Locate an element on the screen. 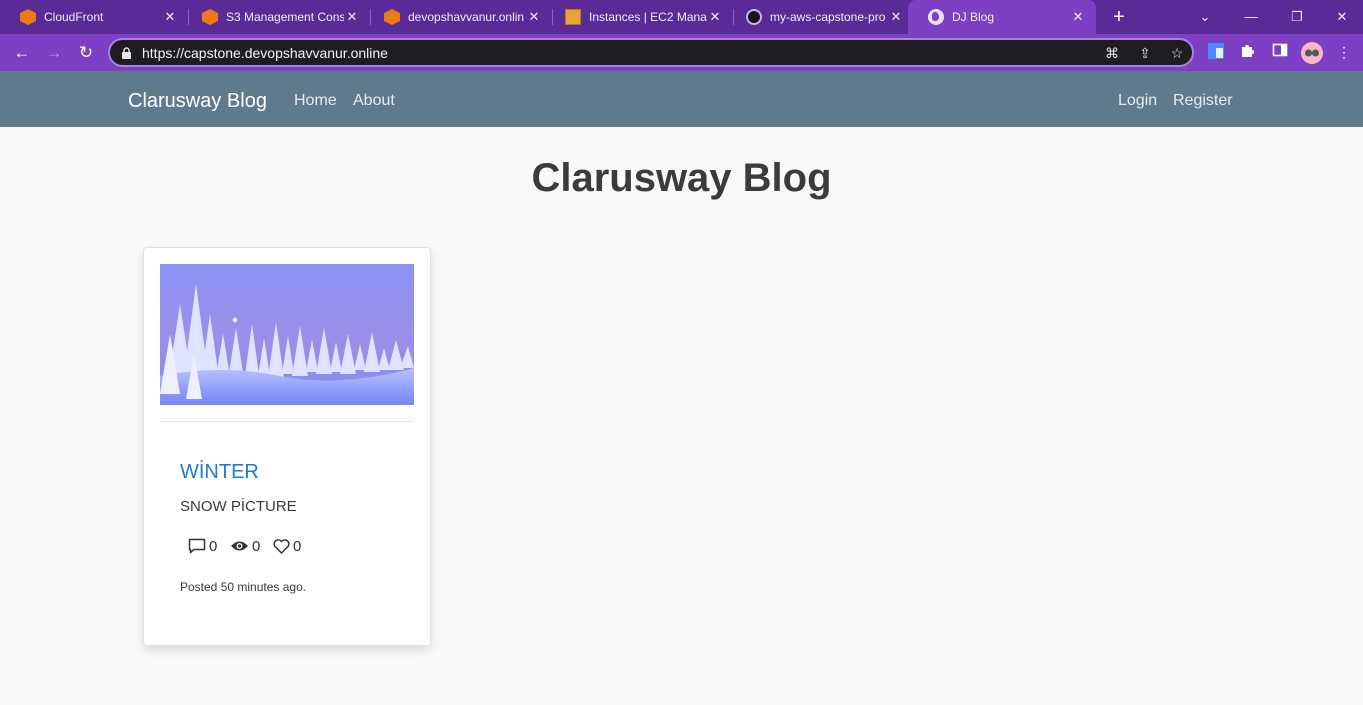 The width and height of the screenshot is (1363, 705). post-timestamp: Posted 50 minutes ago. is located at coordinates (243, 587).